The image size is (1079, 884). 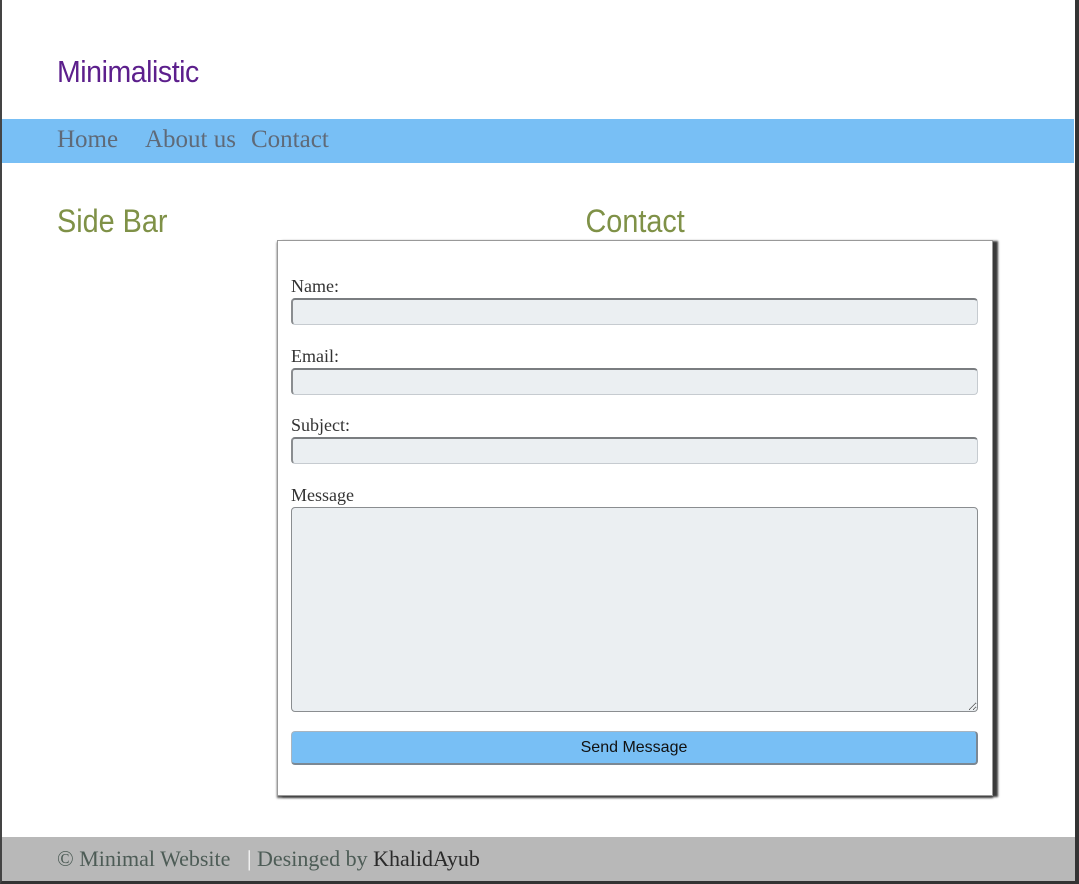 I want to click on main-nav: Home About us Contact, so click(x=538, y=141).